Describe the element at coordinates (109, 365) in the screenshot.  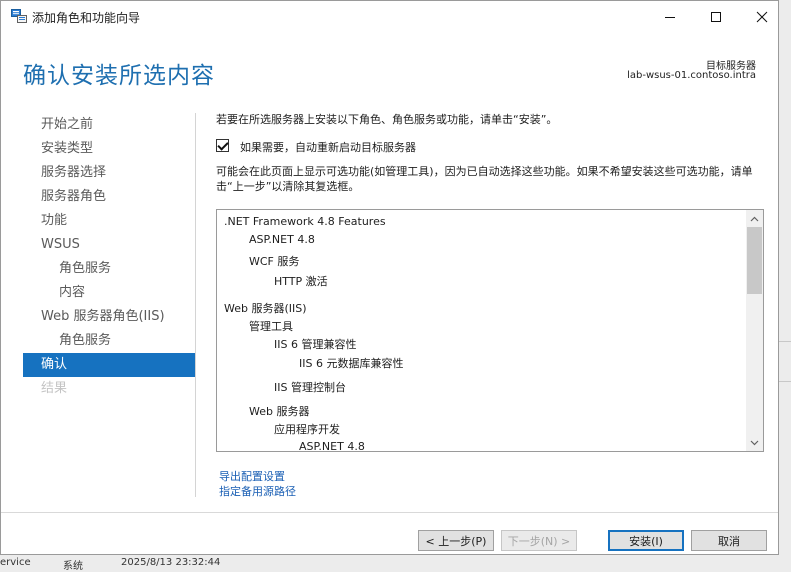
I see `nav-confirmation: 确认` at that location.